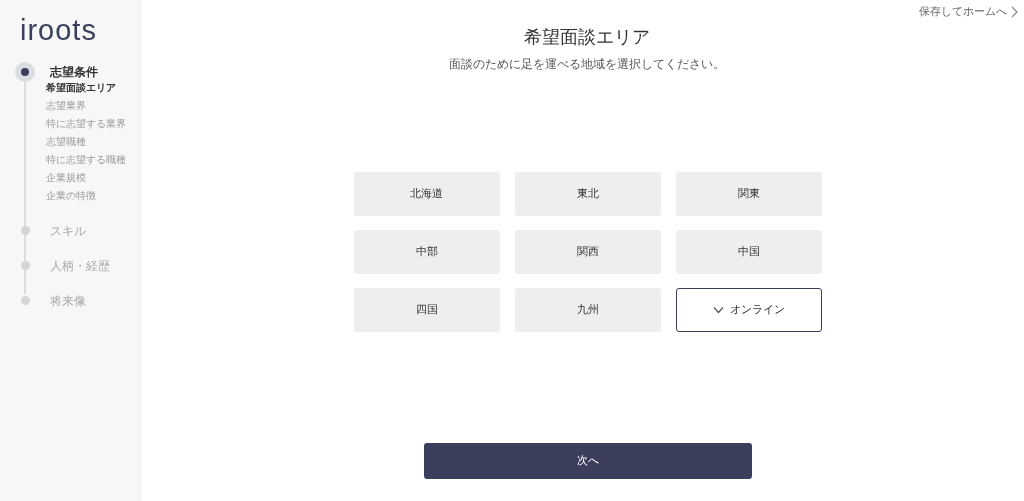 This screenshot has height=501, width=1024. Describe the element at coordinates (968, 12) in the screenshot. I see `save-home-link: 保存してホームへ` at that location.